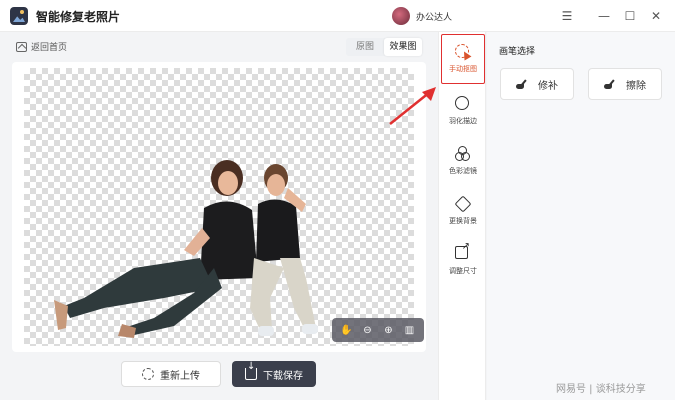  I want to click on home-icon, so click(21, 46).